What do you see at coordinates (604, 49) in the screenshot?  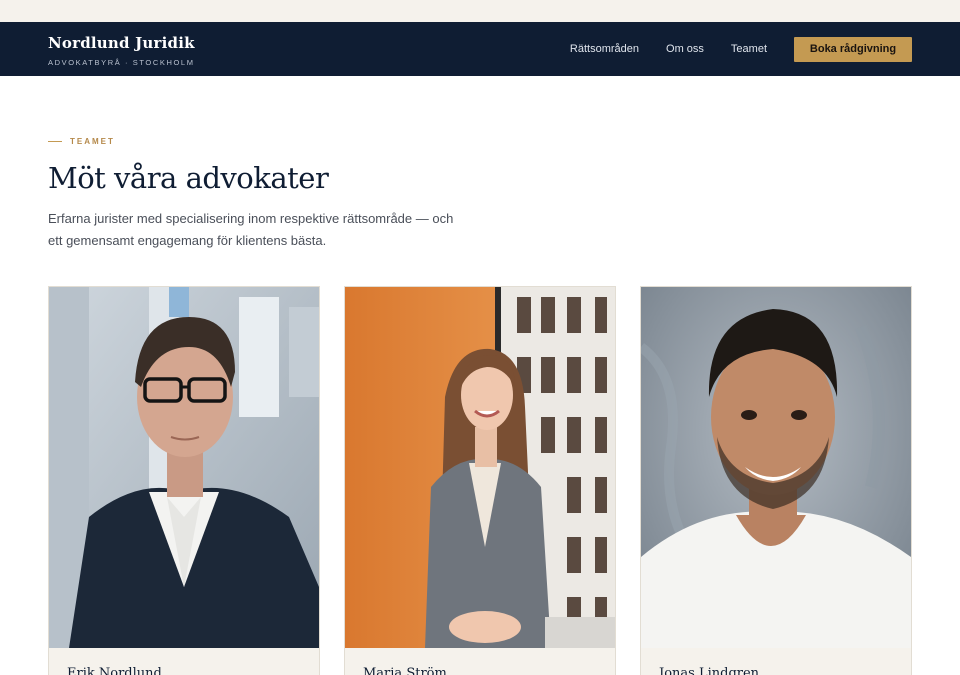 I see `nav-link-rattsomraden: Rättsområden` at bounding box center [604, 49].